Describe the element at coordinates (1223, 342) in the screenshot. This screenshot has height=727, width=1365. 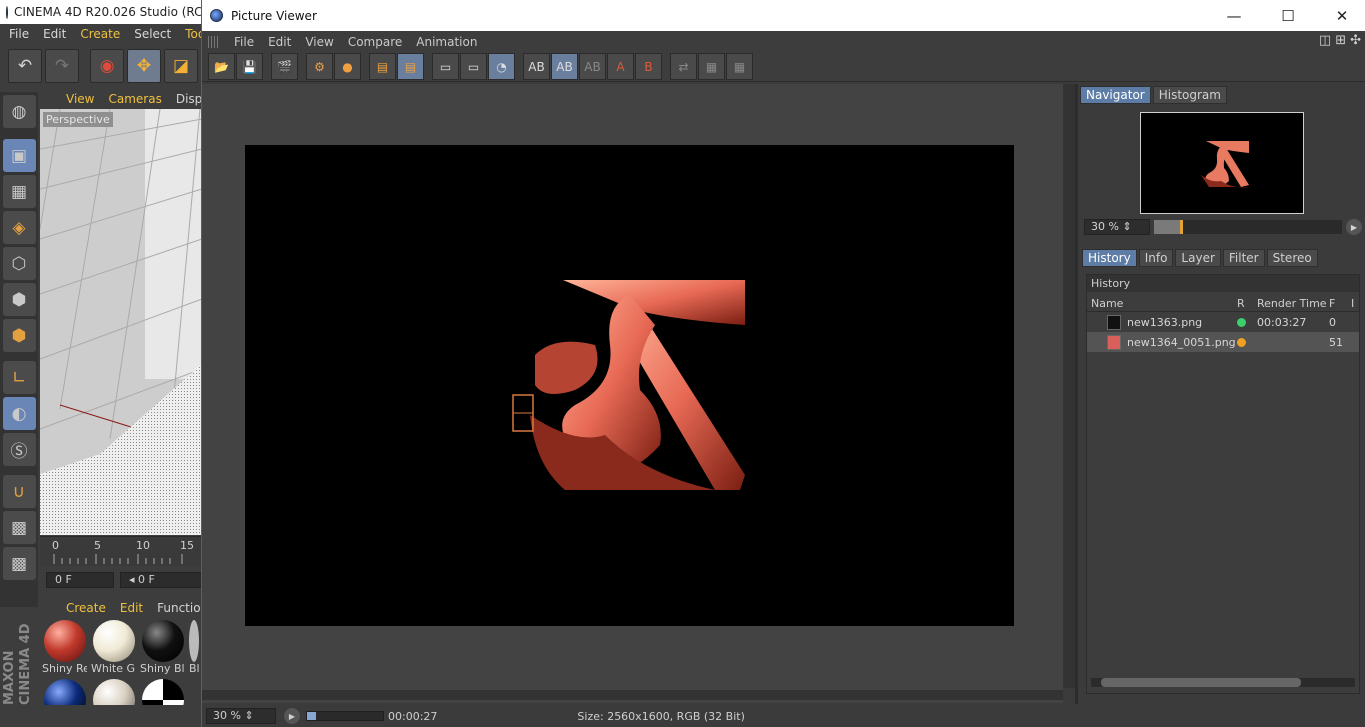
I see `history-row: new1364_0051.png 51` at that location.